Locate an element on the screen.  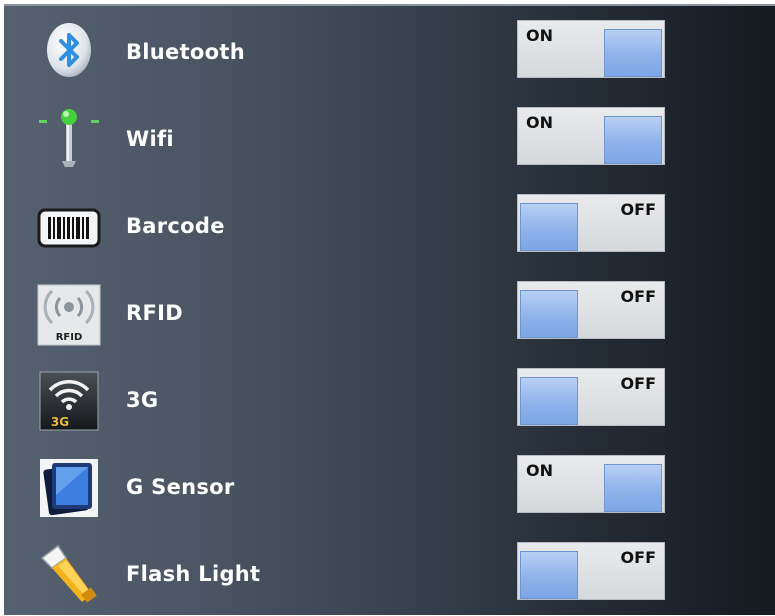
setting-label: Flash Light is located at coordinates (193, 574).